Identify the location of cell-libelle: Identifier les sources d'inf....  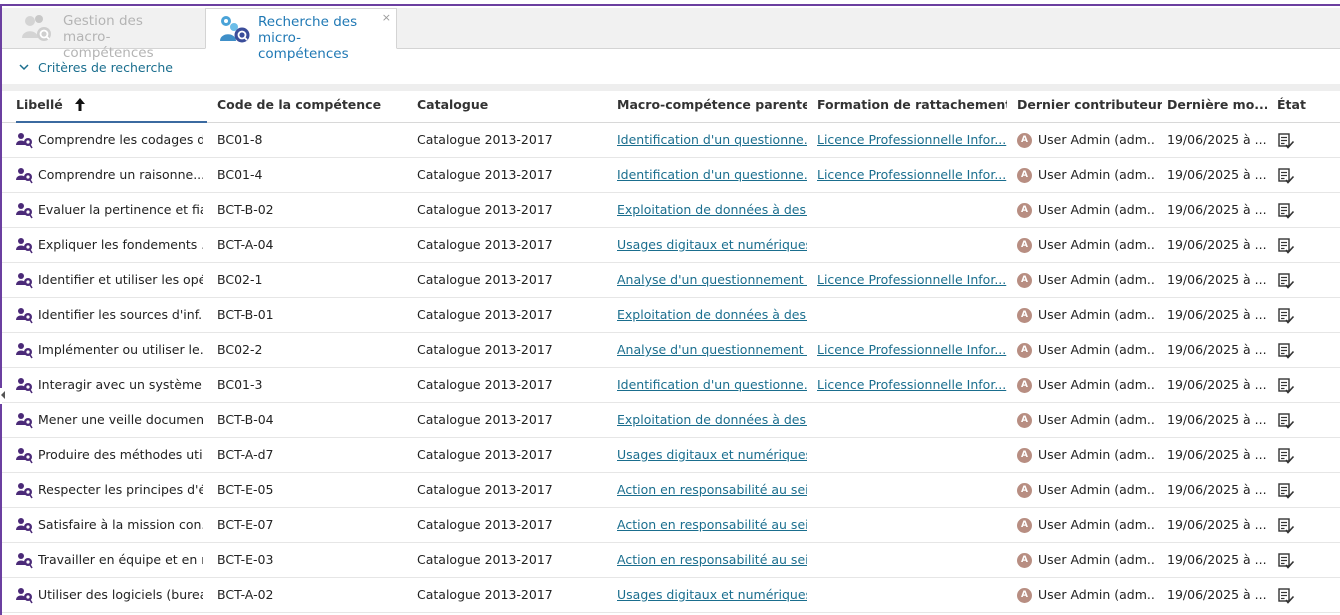
(120, 315).